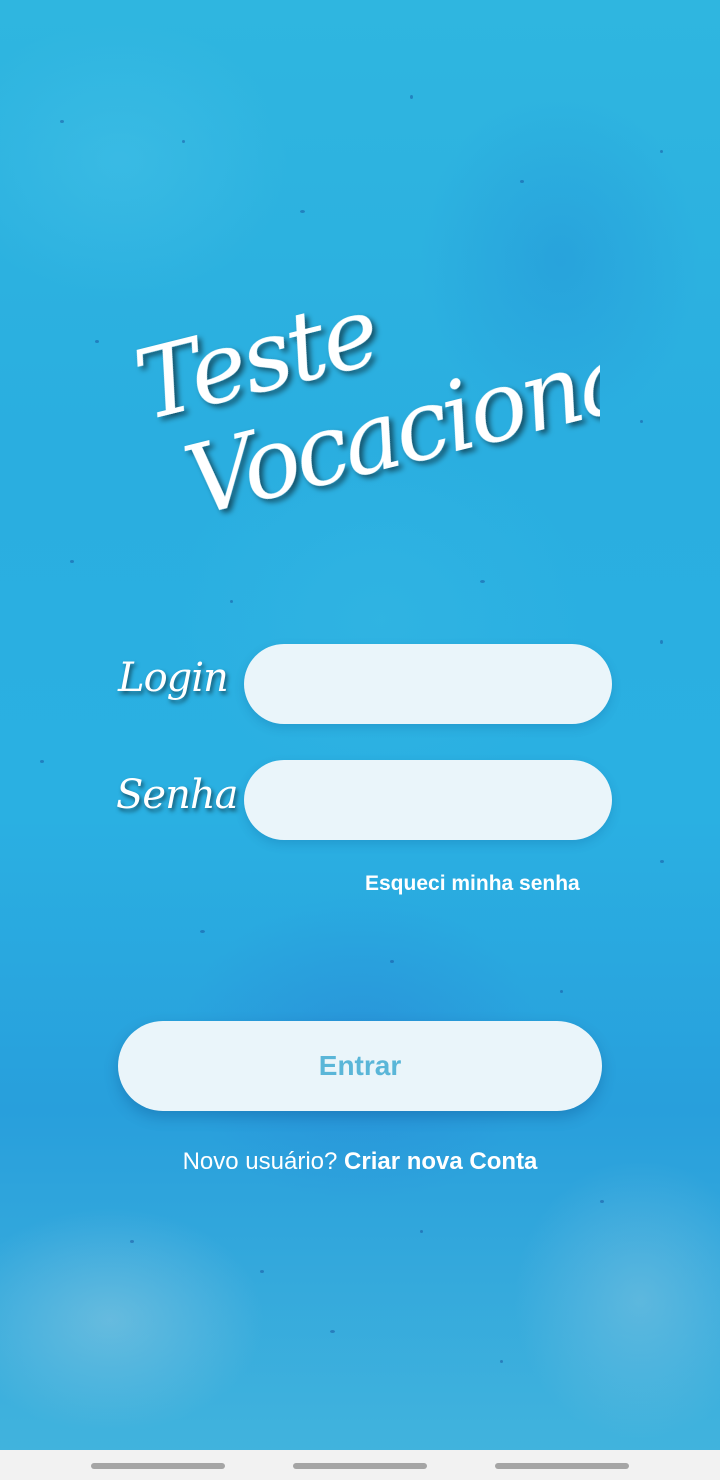  What do you see at coordinates (177, 795) in the screenshot?
I see `password-label: Senha` at bounding box center [177, 795].